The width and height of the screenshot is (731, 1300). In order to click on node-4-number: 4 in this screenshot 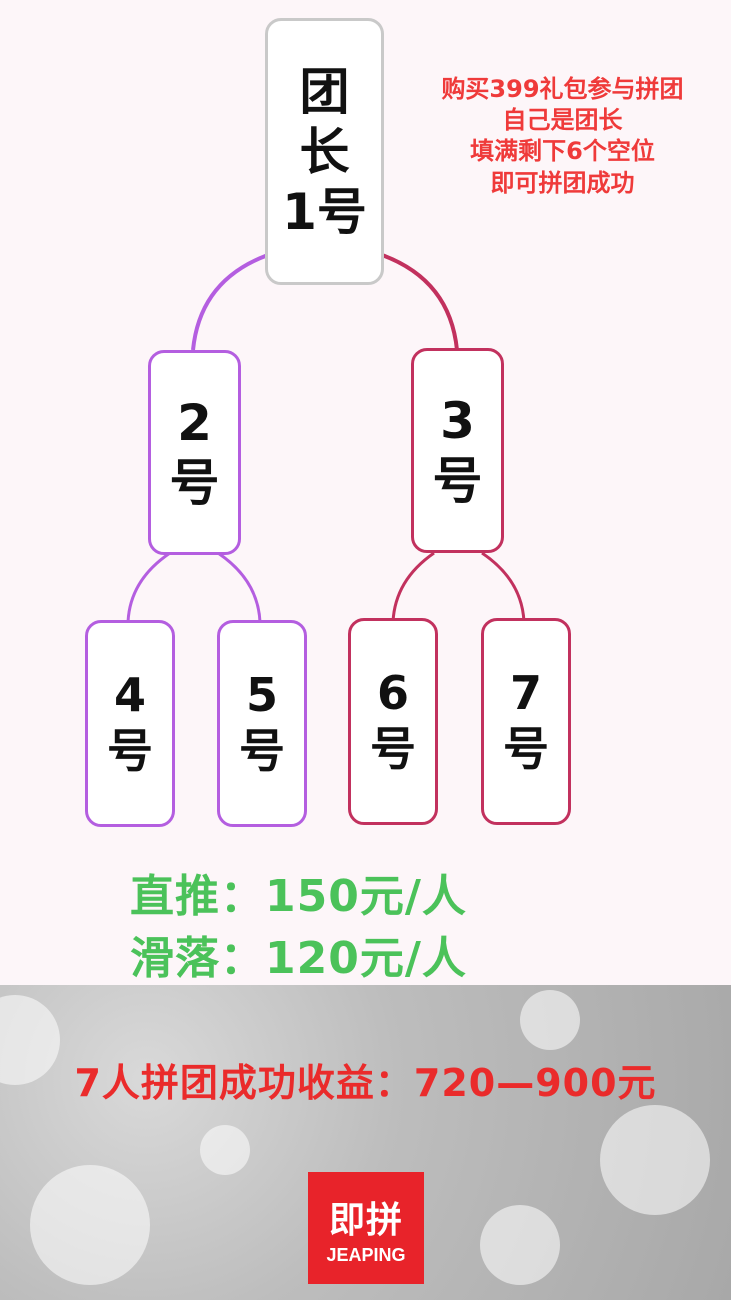, I will do `click(129, 695)`.